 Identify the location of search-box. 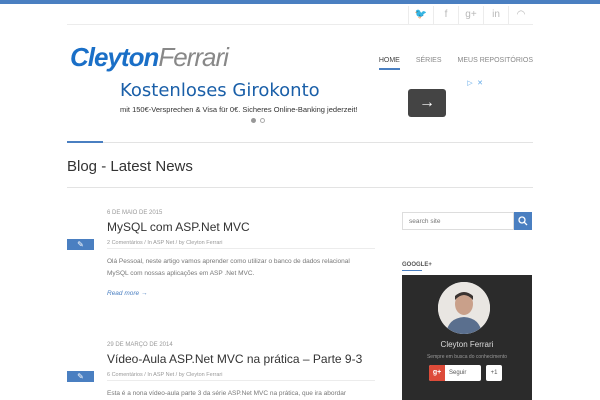
(467, 221).